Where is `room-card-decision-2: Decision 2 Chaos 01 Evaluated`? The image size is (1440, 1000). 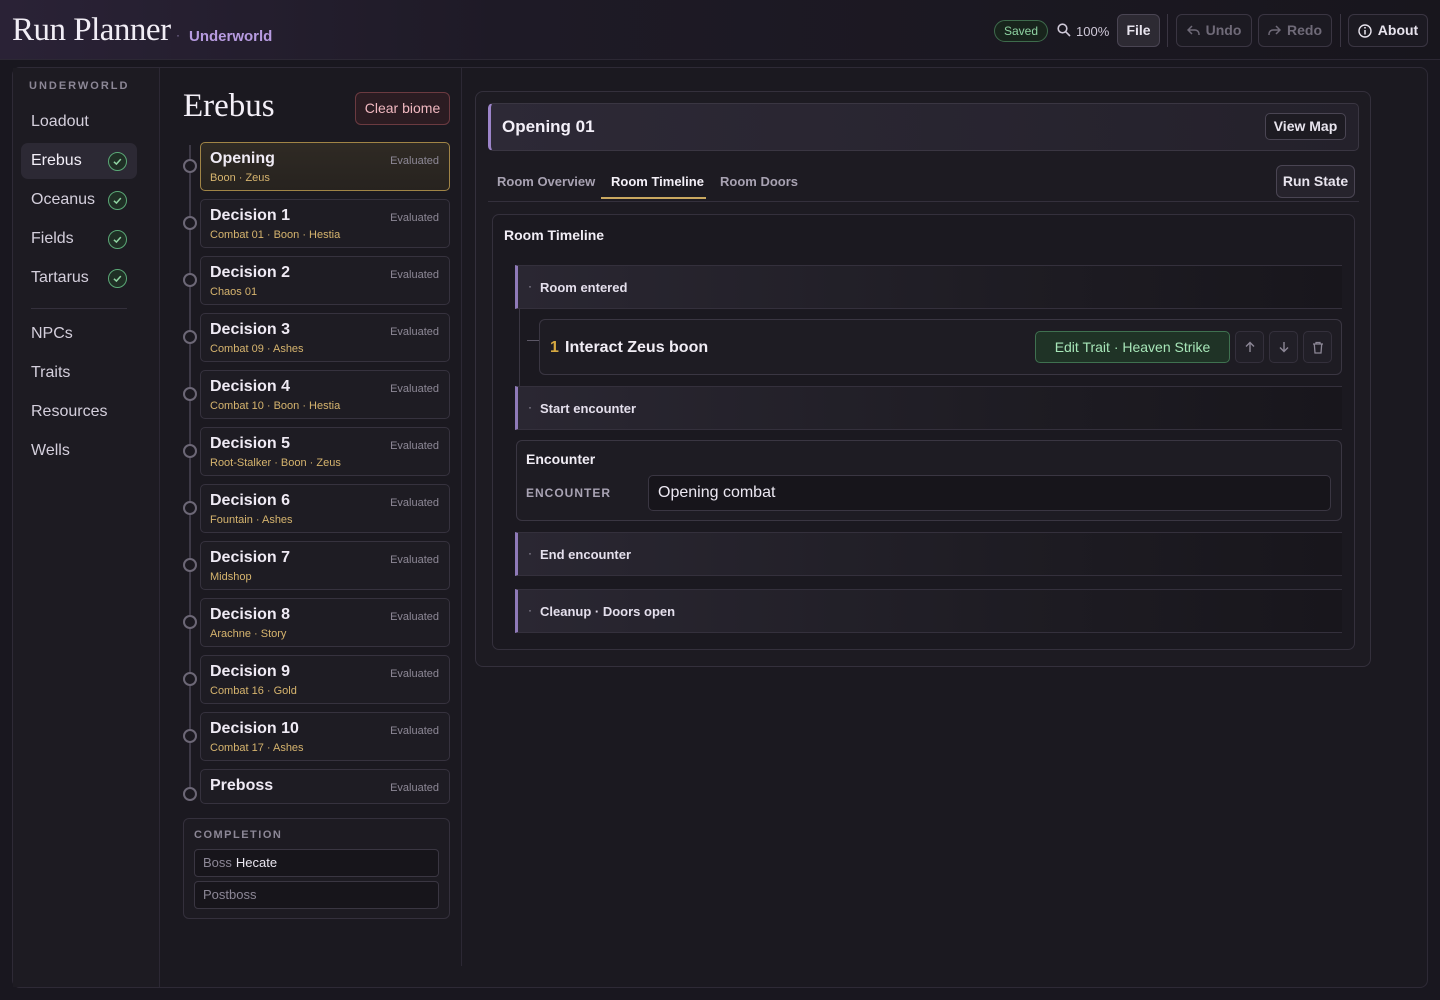 room-card-decision-2: Decision 2 Chaos 01 Evaluated is located at coordinates (325, 280).